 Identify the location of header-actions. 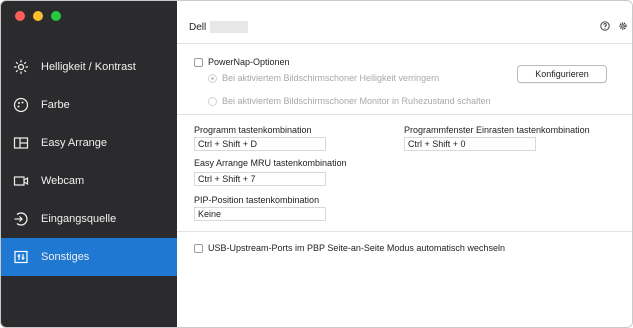
(614, 27).